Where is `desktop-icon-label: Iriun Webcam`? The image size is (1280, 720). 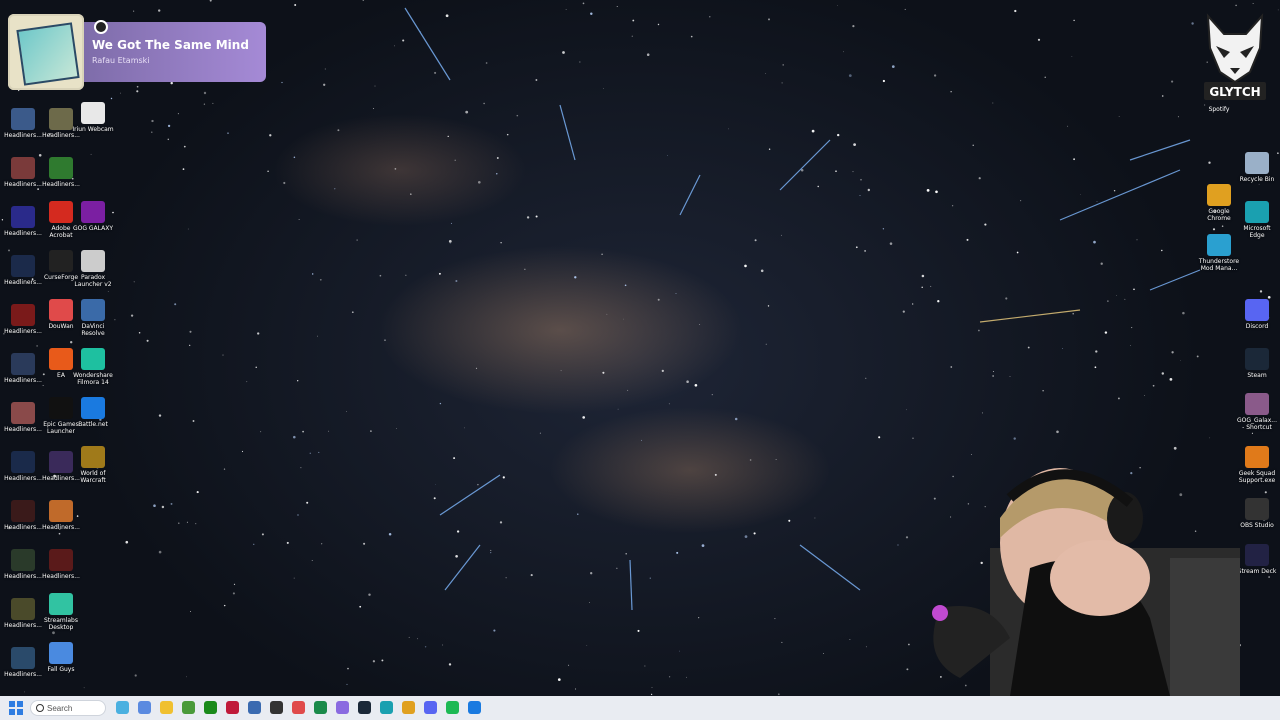
desktop-icon-label: Iriun Webcam is located at coordinates (93, 129).